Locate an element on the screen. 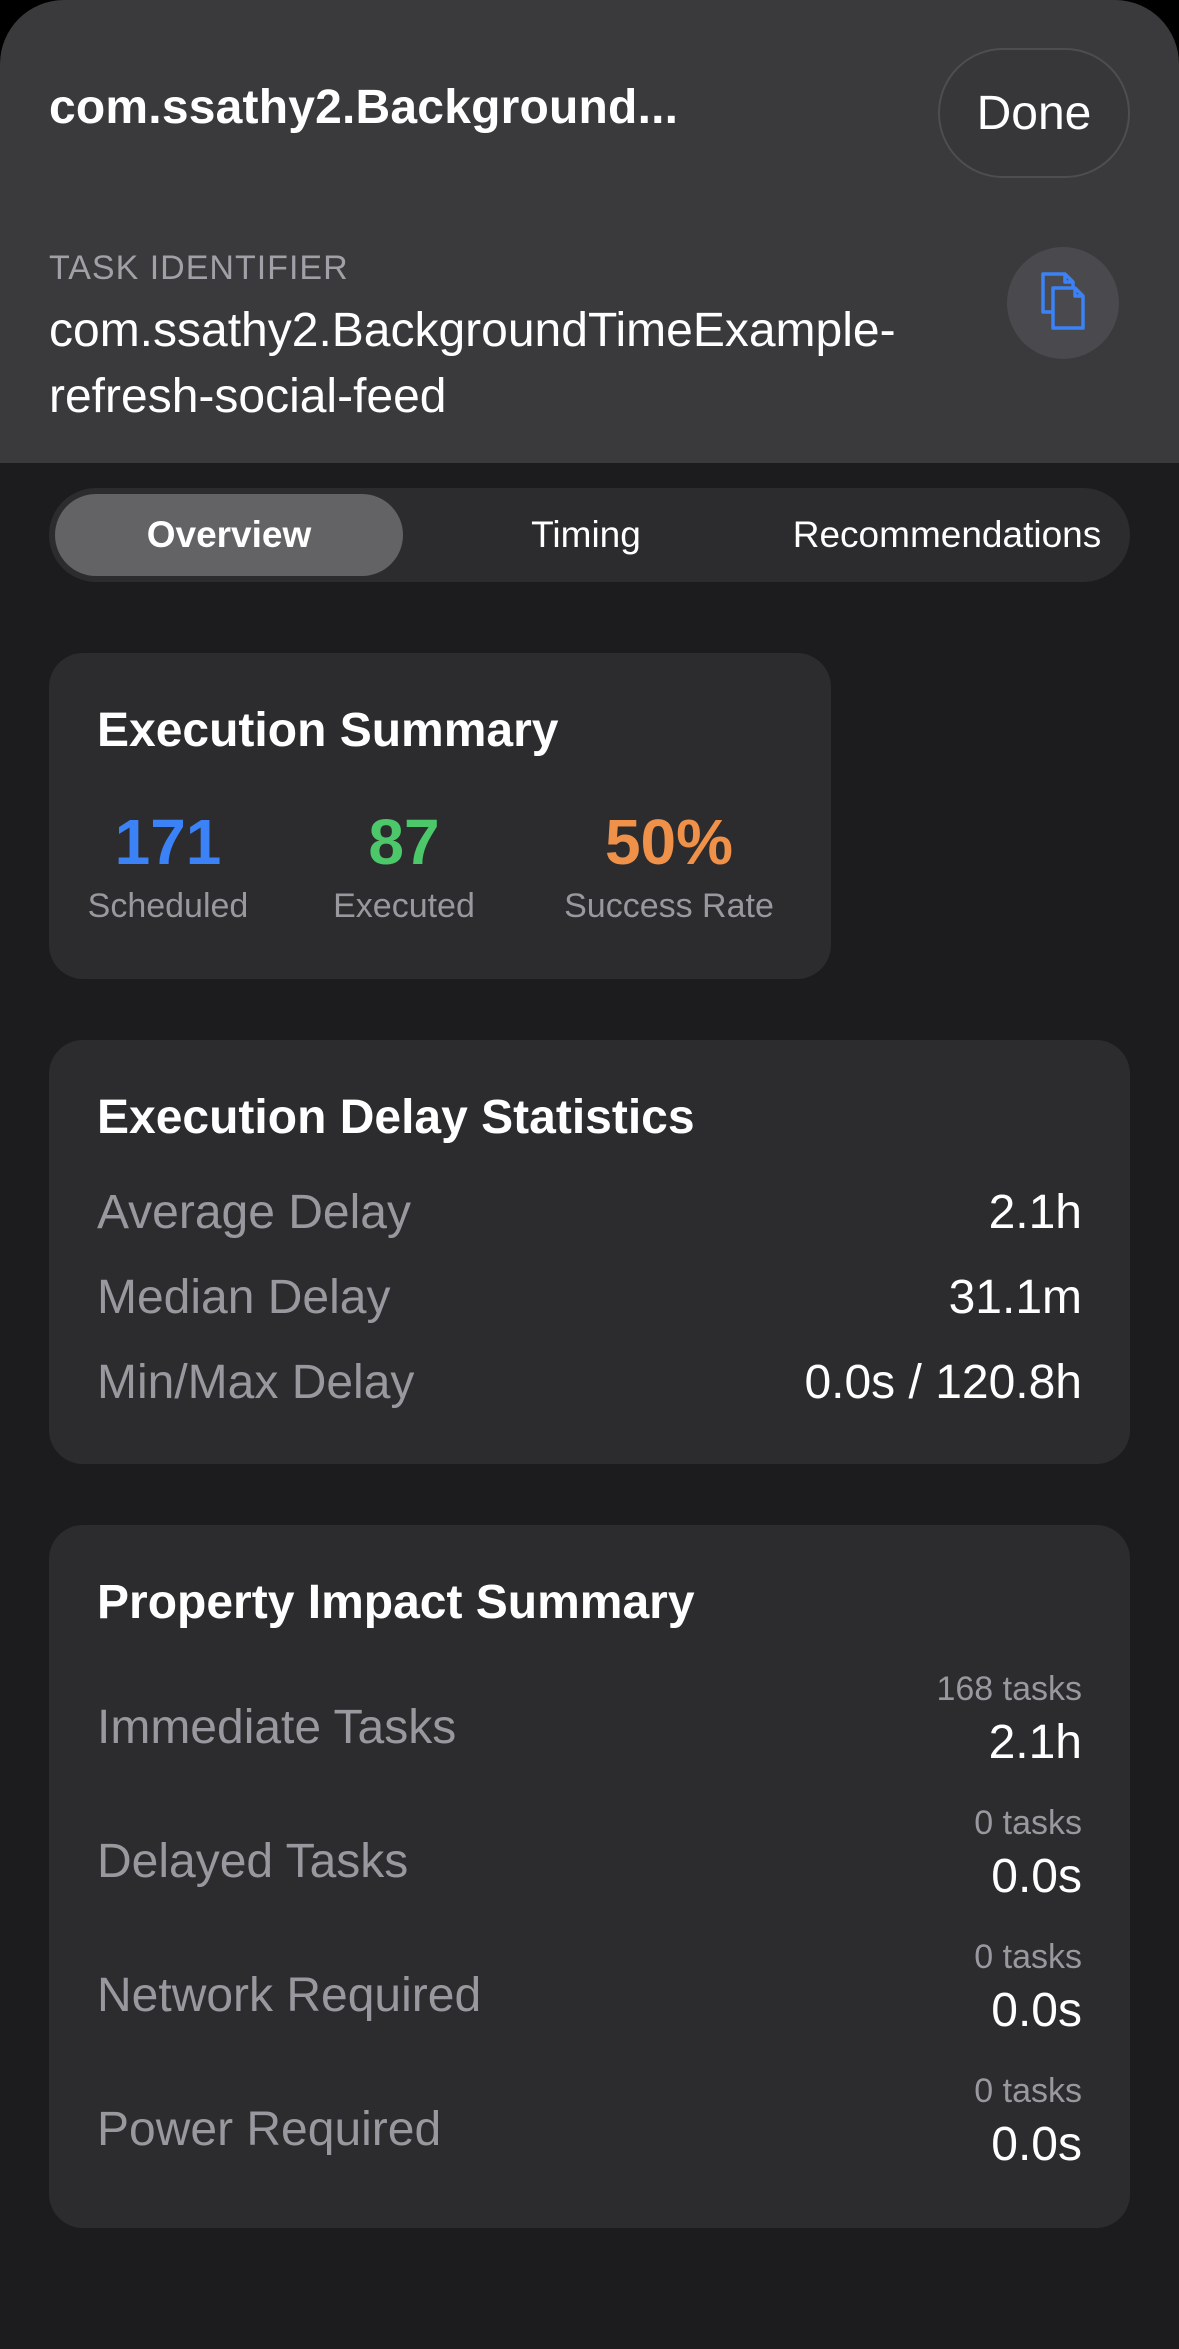 This screenshot has height=2349, width=1179. impact-row-label: Power Required is located at coordinates (269, 2129).